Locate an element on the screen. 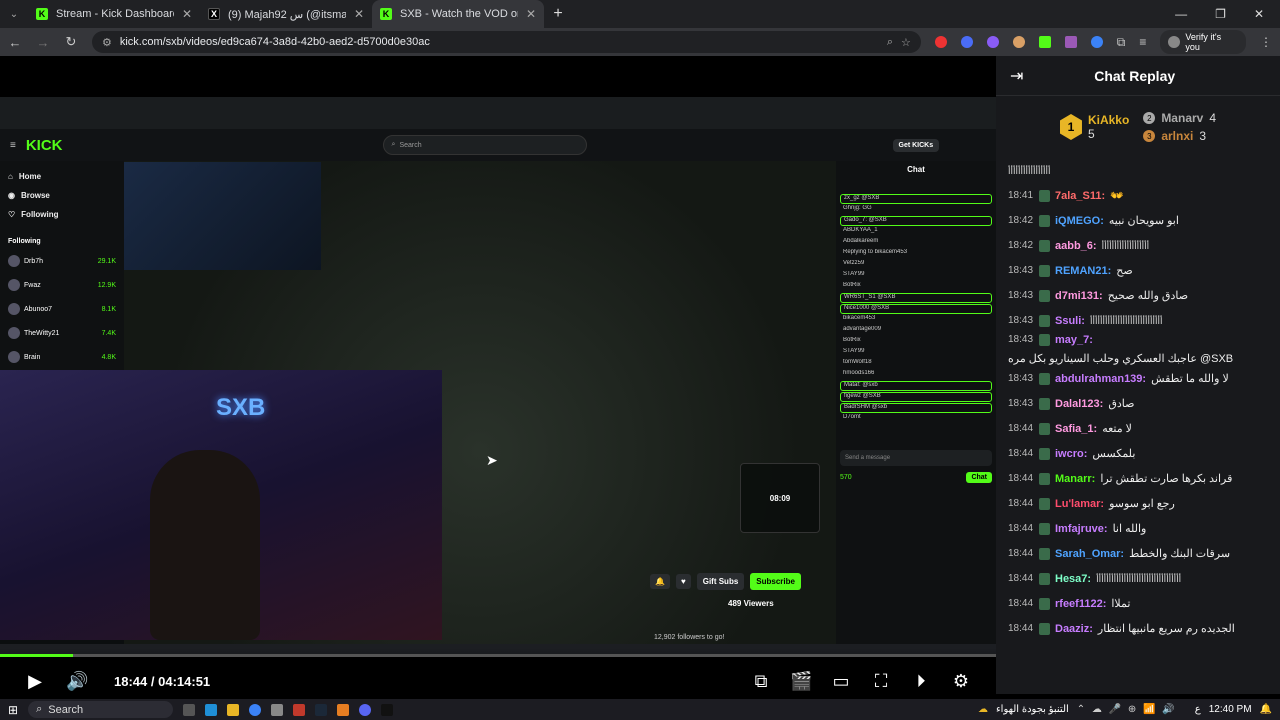 This screenshot has height=720, width=1280. rank-badge: 2 is located at coordinates (1149, 118).